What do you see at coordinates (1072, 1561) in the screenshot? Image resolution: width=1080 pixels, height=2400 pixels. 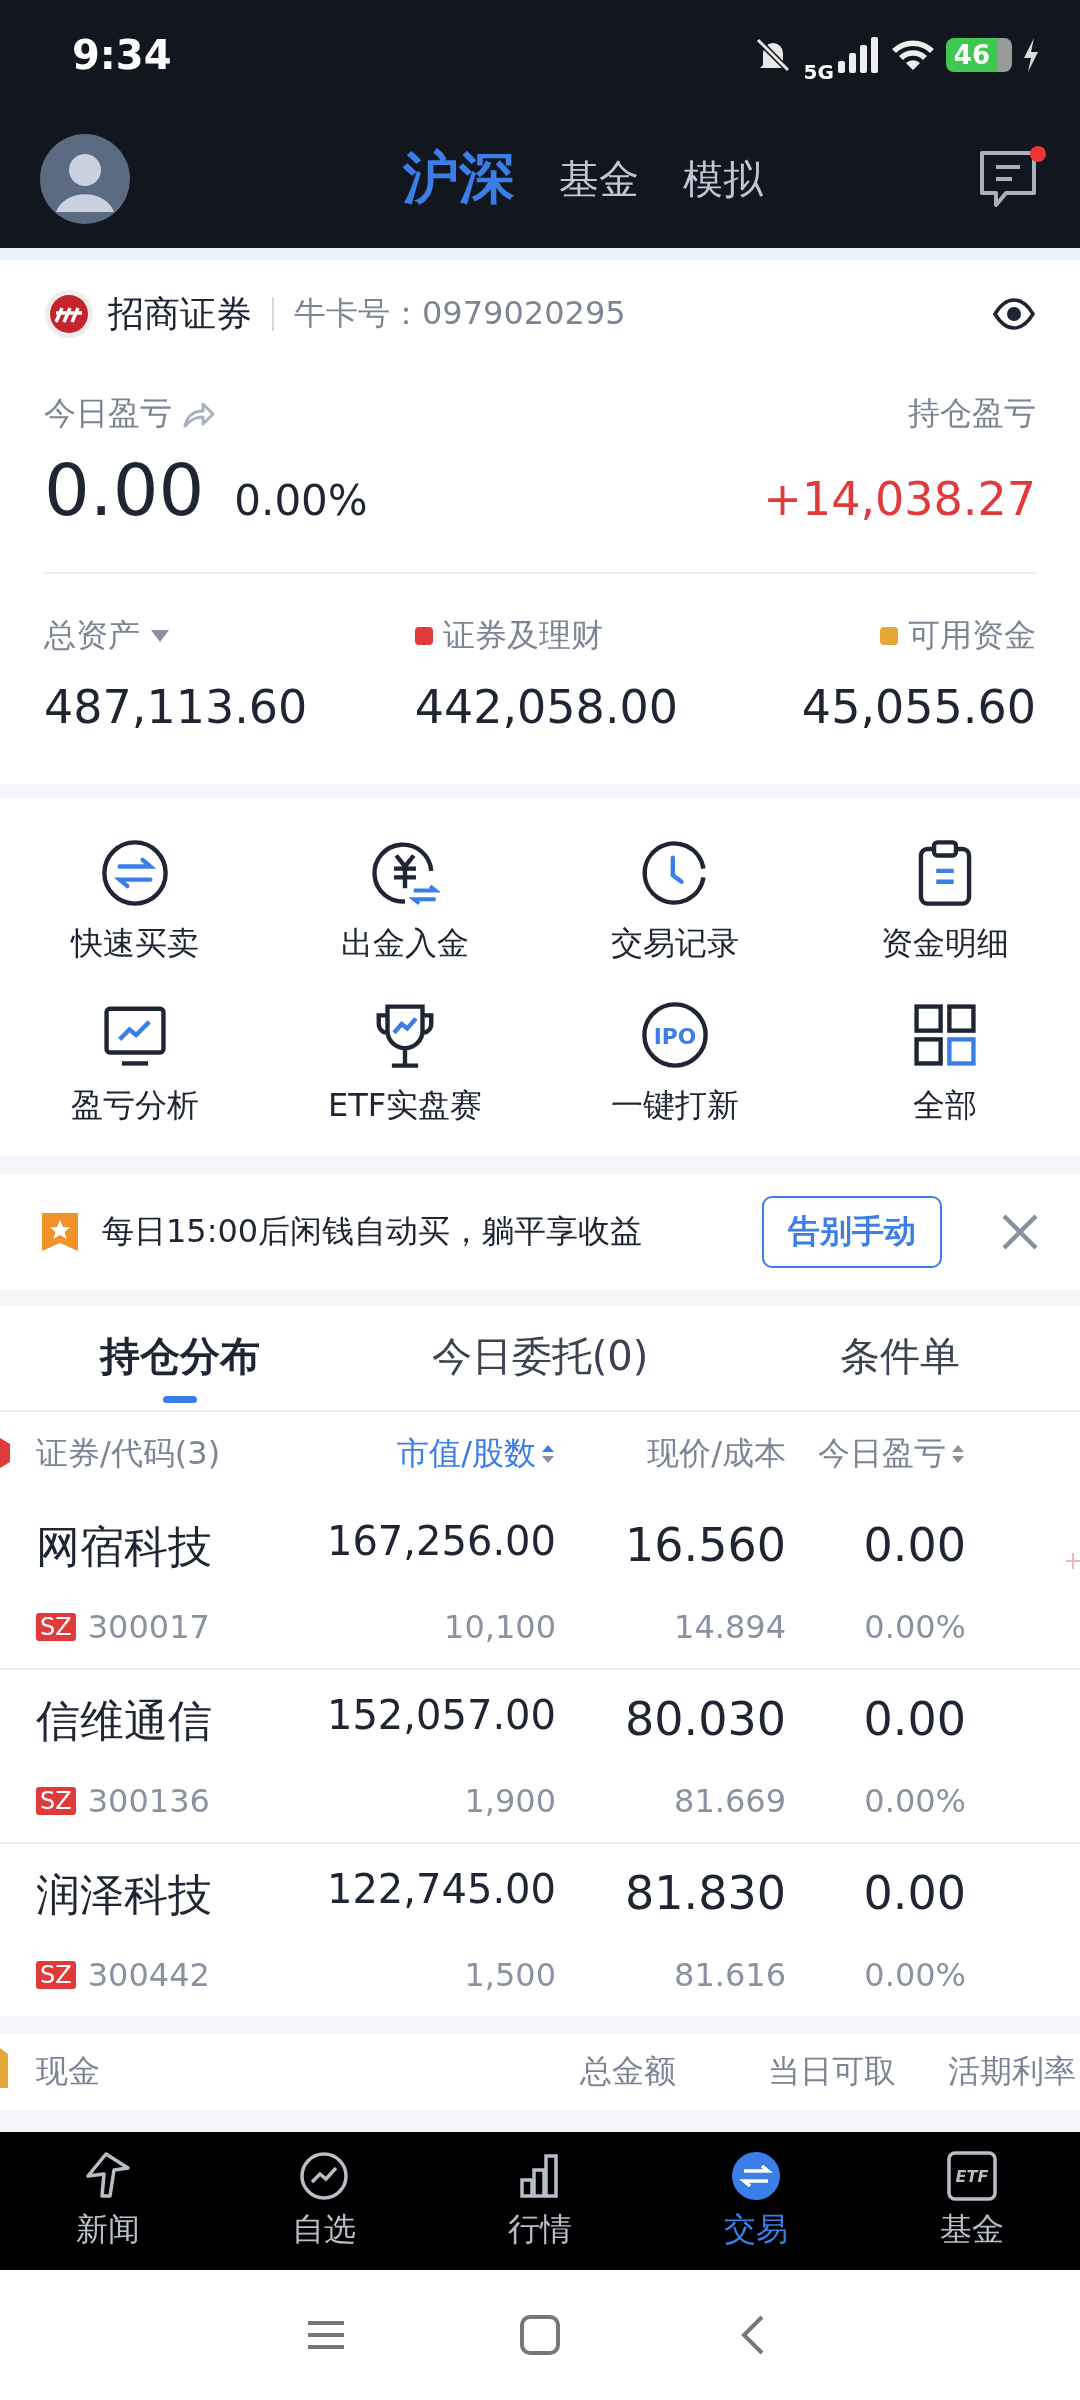 I see `plus-icon` at bounding box center [1072, 1561].